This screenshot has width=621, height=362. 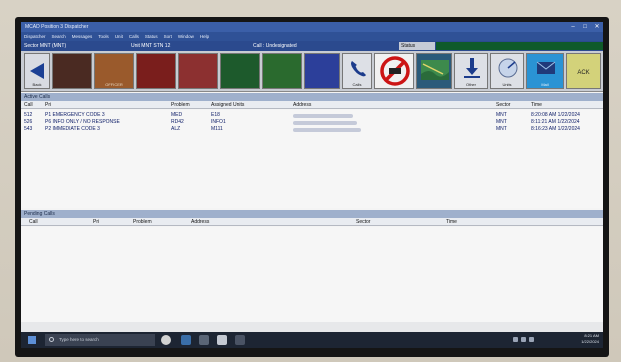 What do you see at coordinates (114, 71) in the screenshot?
I see `color-button-2: OFFICER` at bounding box center [114, 71].